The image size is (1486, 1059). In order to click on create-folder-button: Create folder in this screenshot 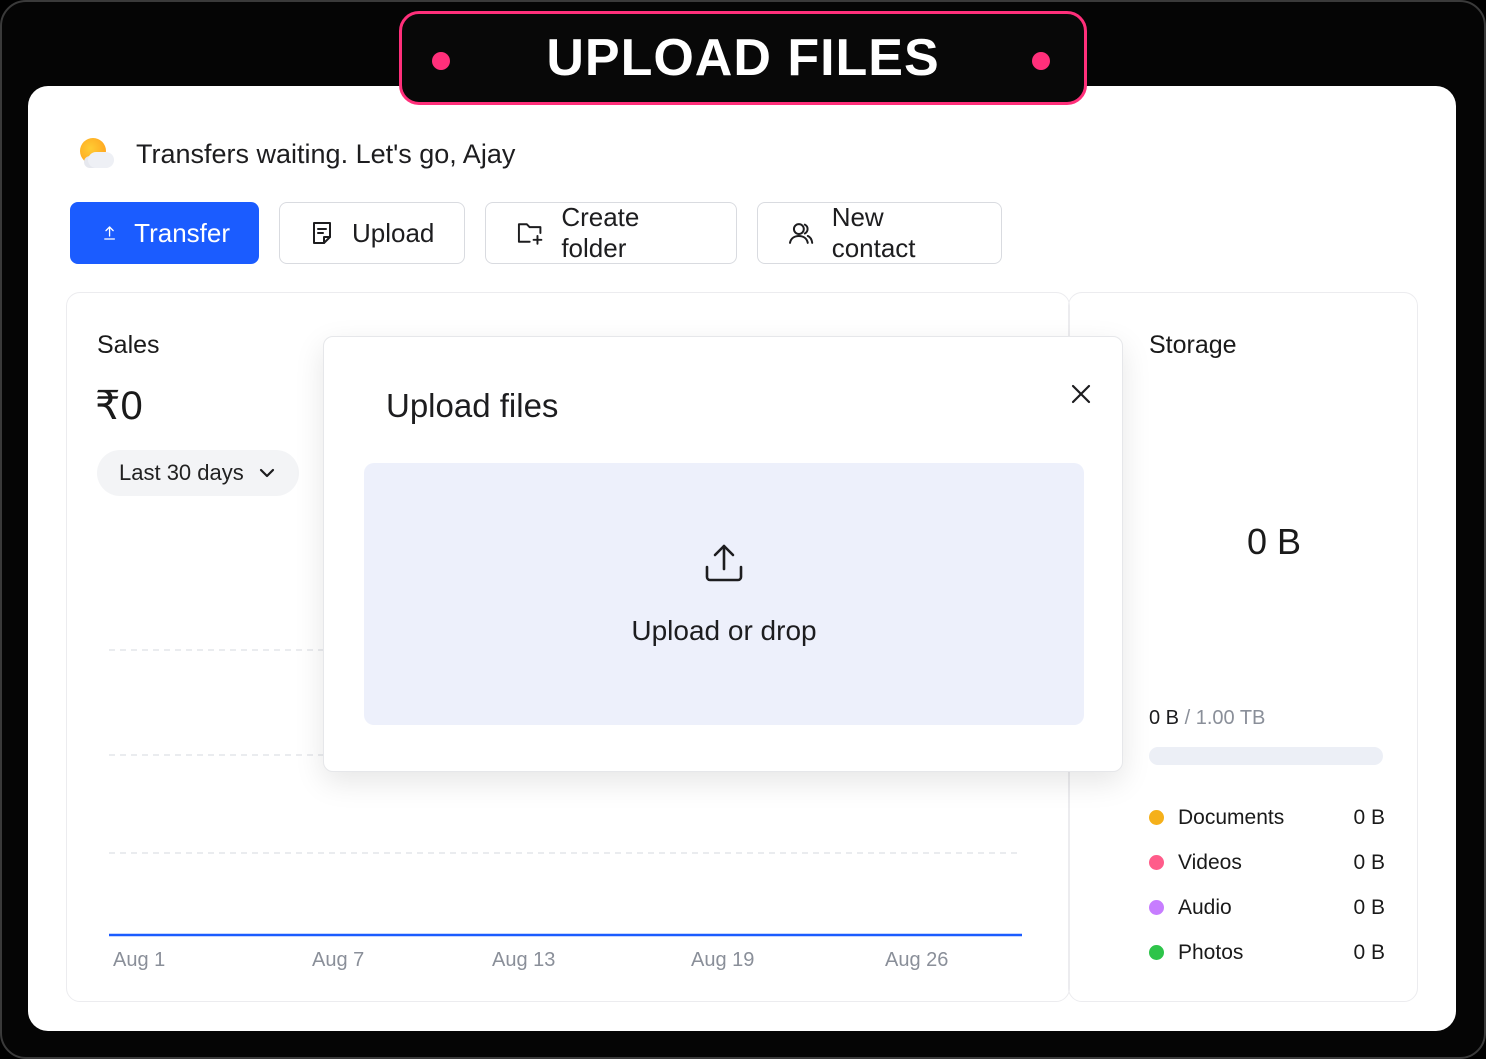, I will do `click(611, 233)`.